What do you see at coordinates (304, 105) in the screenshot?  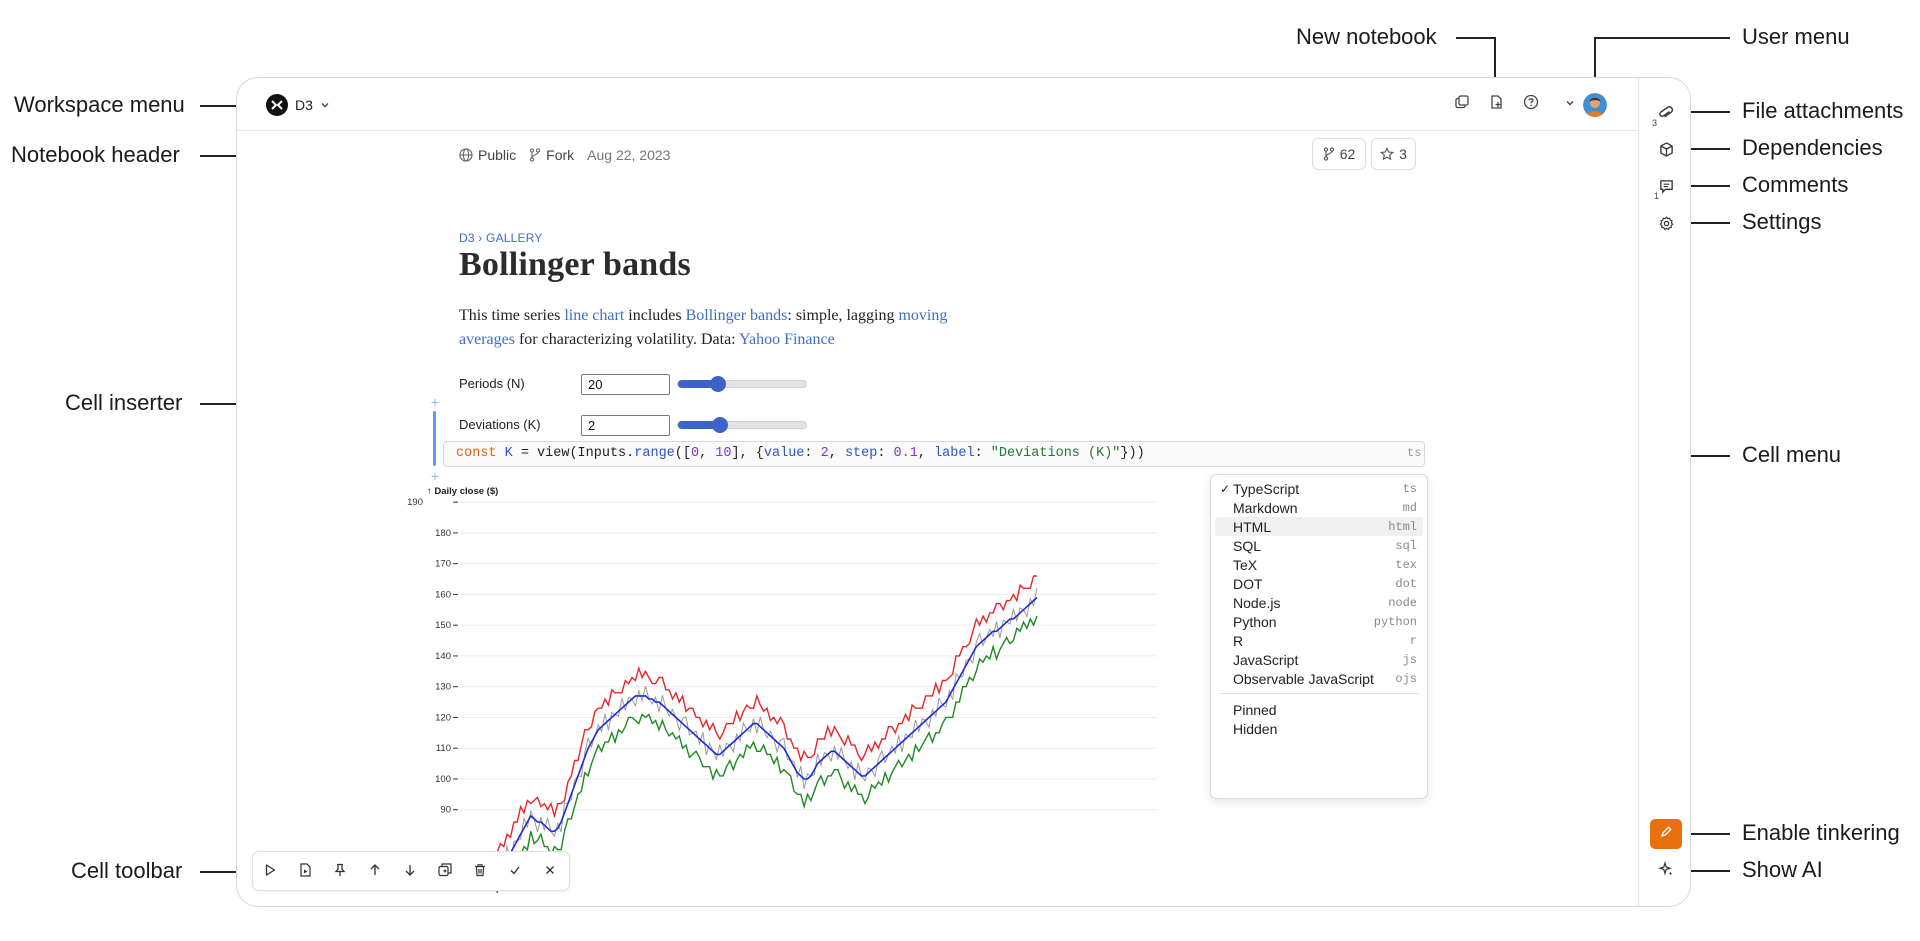 I see `workspace-name: D3` at bounding box center [304, 105].